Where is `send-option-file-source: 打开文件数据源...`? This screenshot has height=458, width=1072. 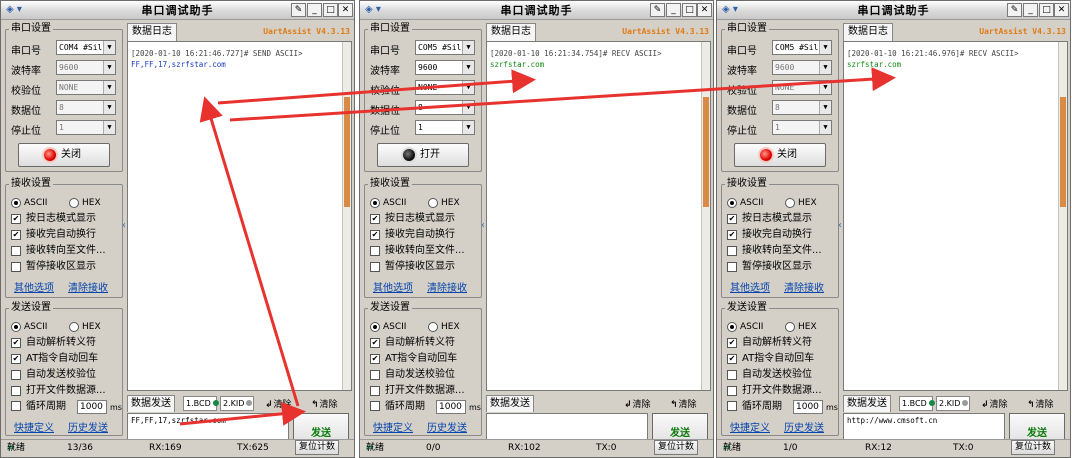 send-option-file-source: 打开文件数据源... is located at coordinates (782, 392).